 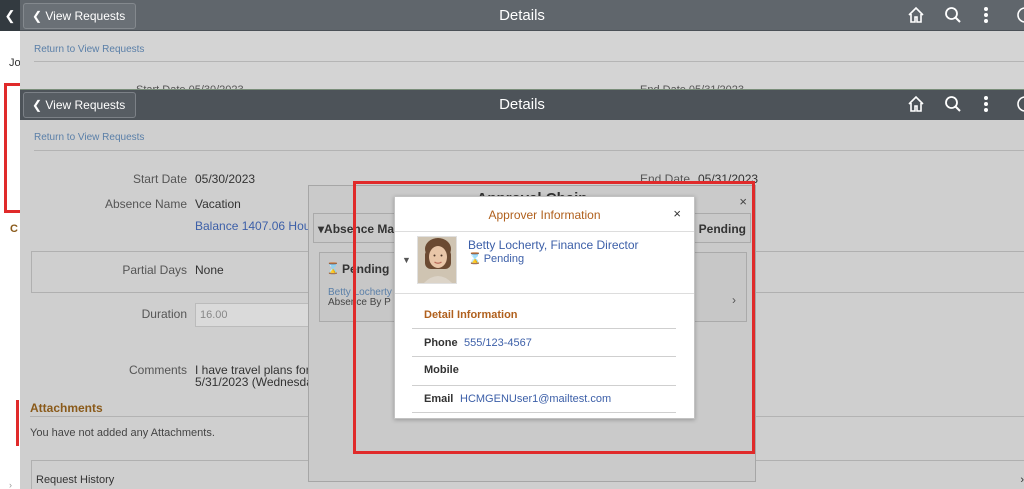 What do you see at coordinates (498, 343) in the screenshot?
I see `phone-link: 555/123-4567` at bounding box center [498, 343].